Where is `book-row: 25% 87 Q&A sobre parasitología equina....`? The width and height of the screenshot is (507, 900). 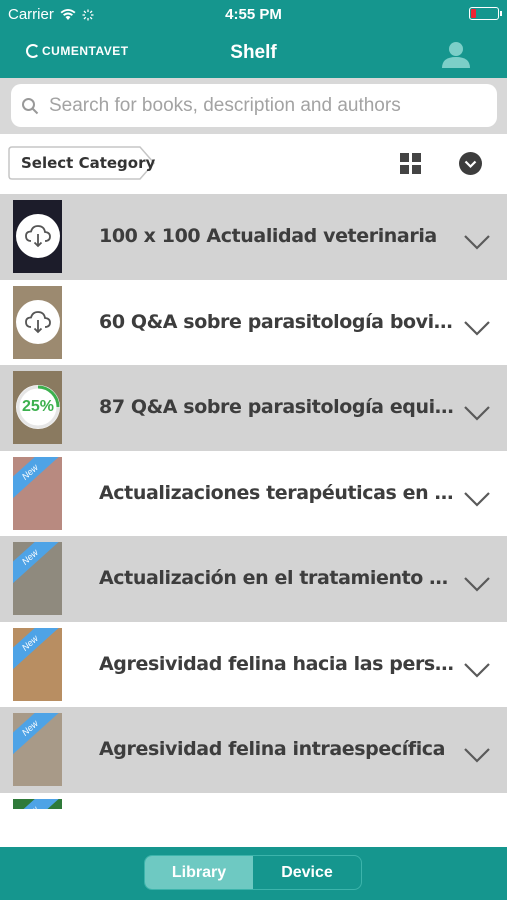 book-row: 25% 87 Q&A sobre parasitología equina.... is located at coordinates (253, 408).